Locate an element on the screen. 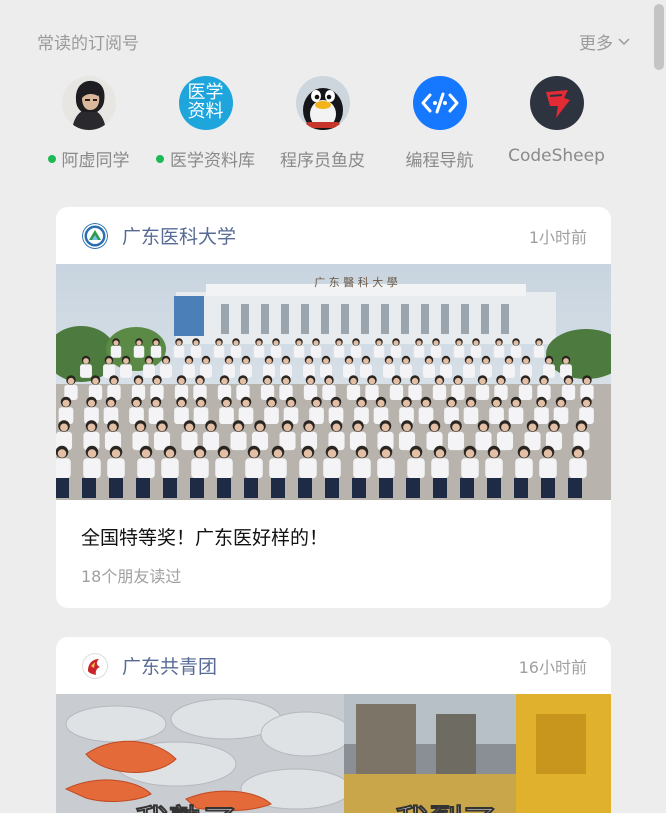 Image resolution: width=666 pixels, height=813 pixels. subscription-name: 编程导航 is located at coordinates (440, 158).